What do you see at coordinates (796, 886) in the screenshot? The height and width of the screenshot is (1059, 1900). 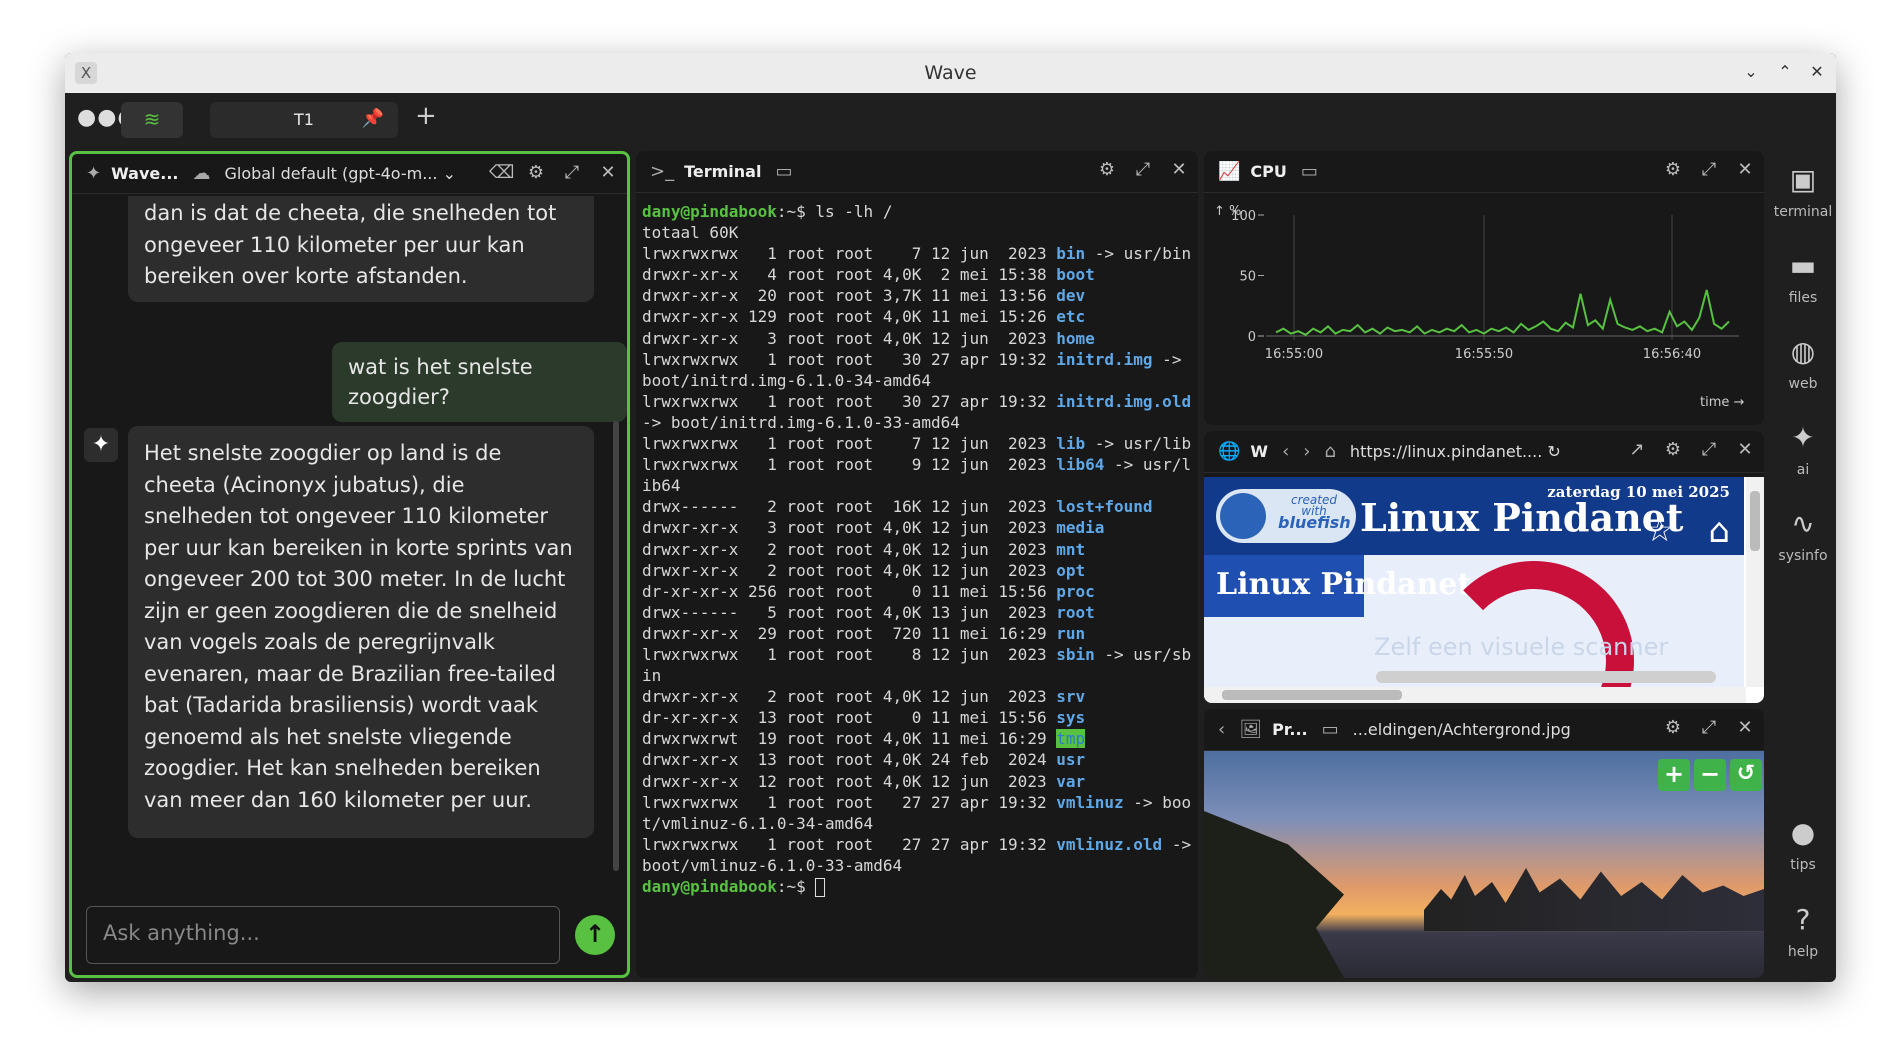 I see `final-prompt: :~$` at bounding box center [796, 886].